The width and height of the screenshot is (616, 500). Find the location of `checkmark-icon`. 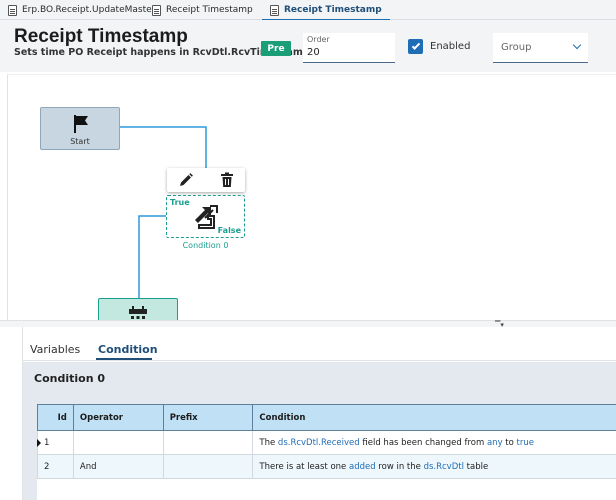

checkmark-icon is located at coordinates (415, 45).